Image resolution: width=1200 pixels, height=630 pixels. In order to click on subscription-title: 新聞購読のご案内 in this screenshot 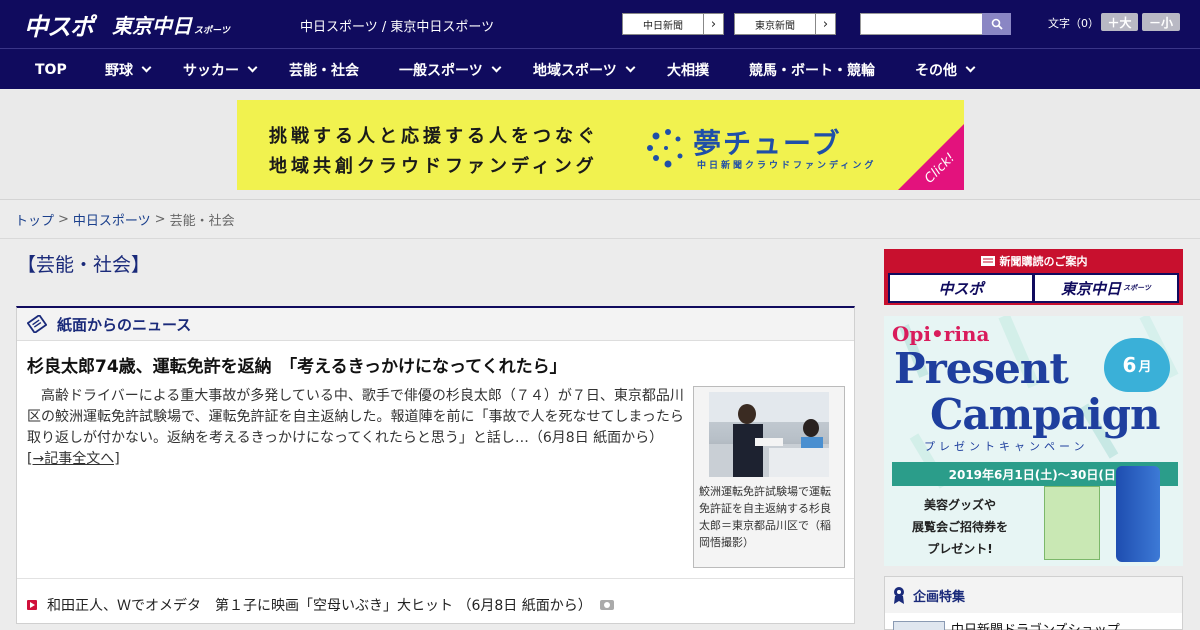, I will do `click(1043, 261)`.